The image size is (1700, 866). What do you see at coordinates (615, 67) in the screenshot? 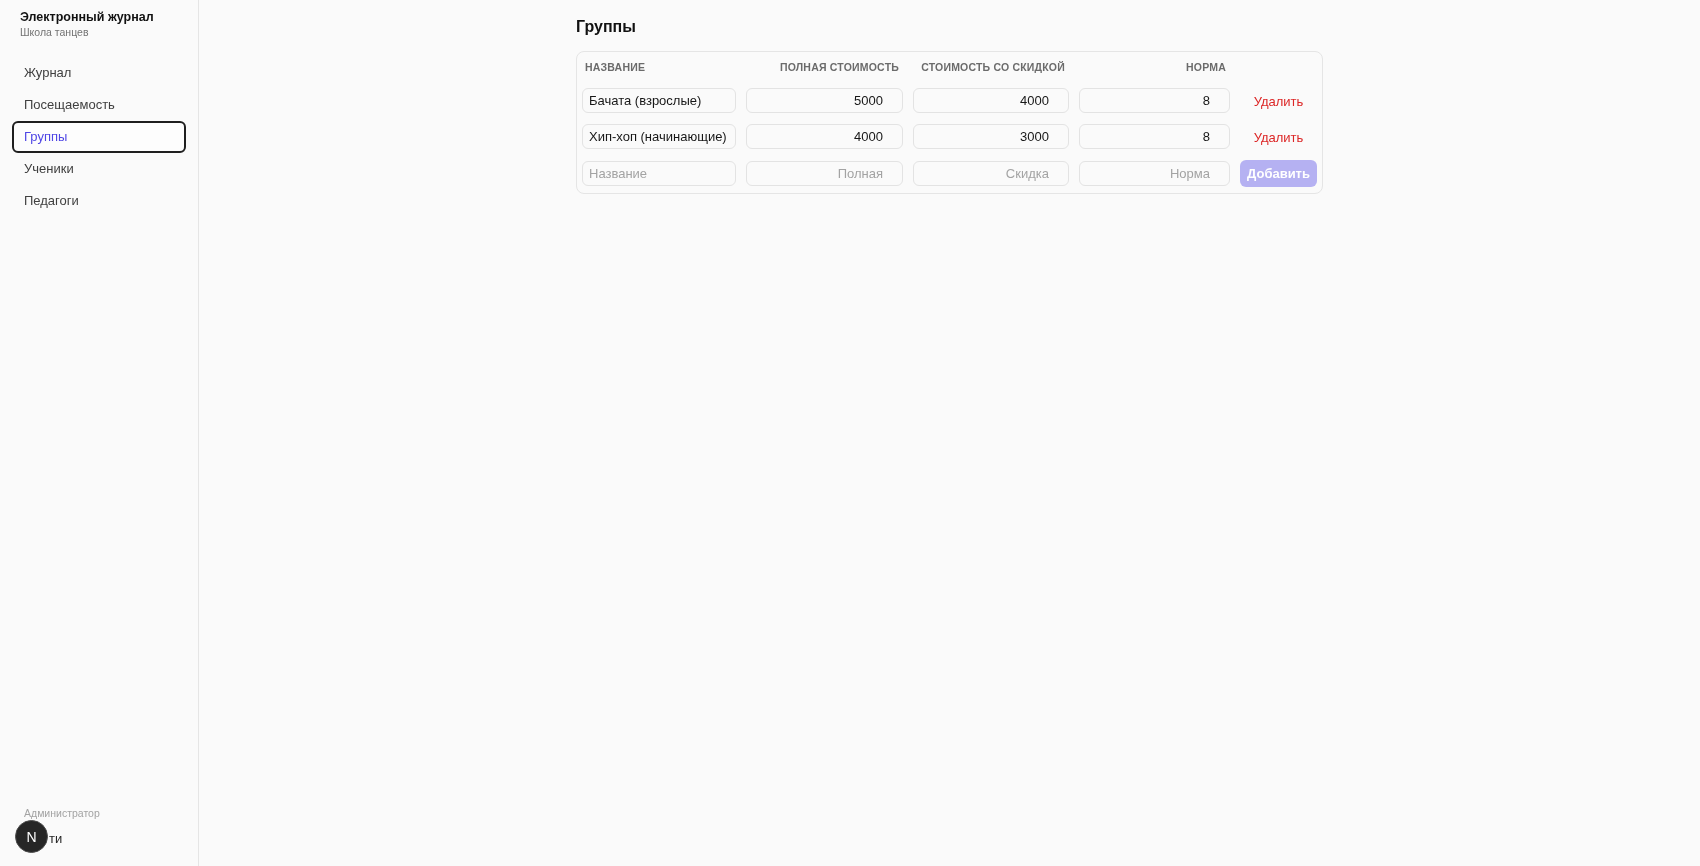
I see `column-header: НАЗВАНИЕ` at bounding box center [615, 67].